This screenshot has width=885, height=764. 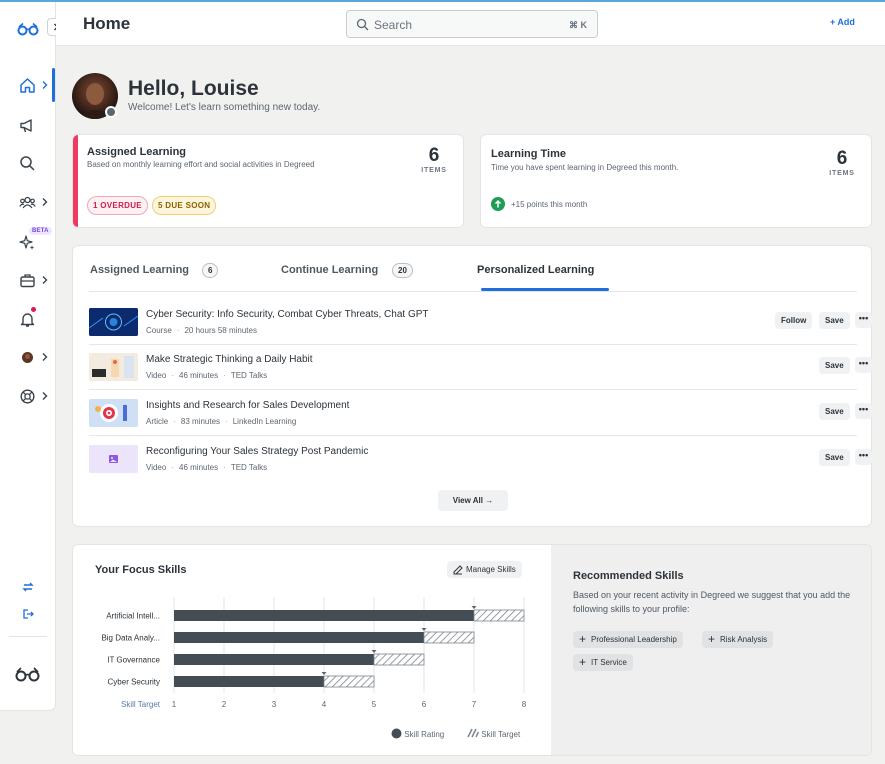 I want to click on skill-chip-professional-leadership: Professional Leadership, so click(x=628, y=639).